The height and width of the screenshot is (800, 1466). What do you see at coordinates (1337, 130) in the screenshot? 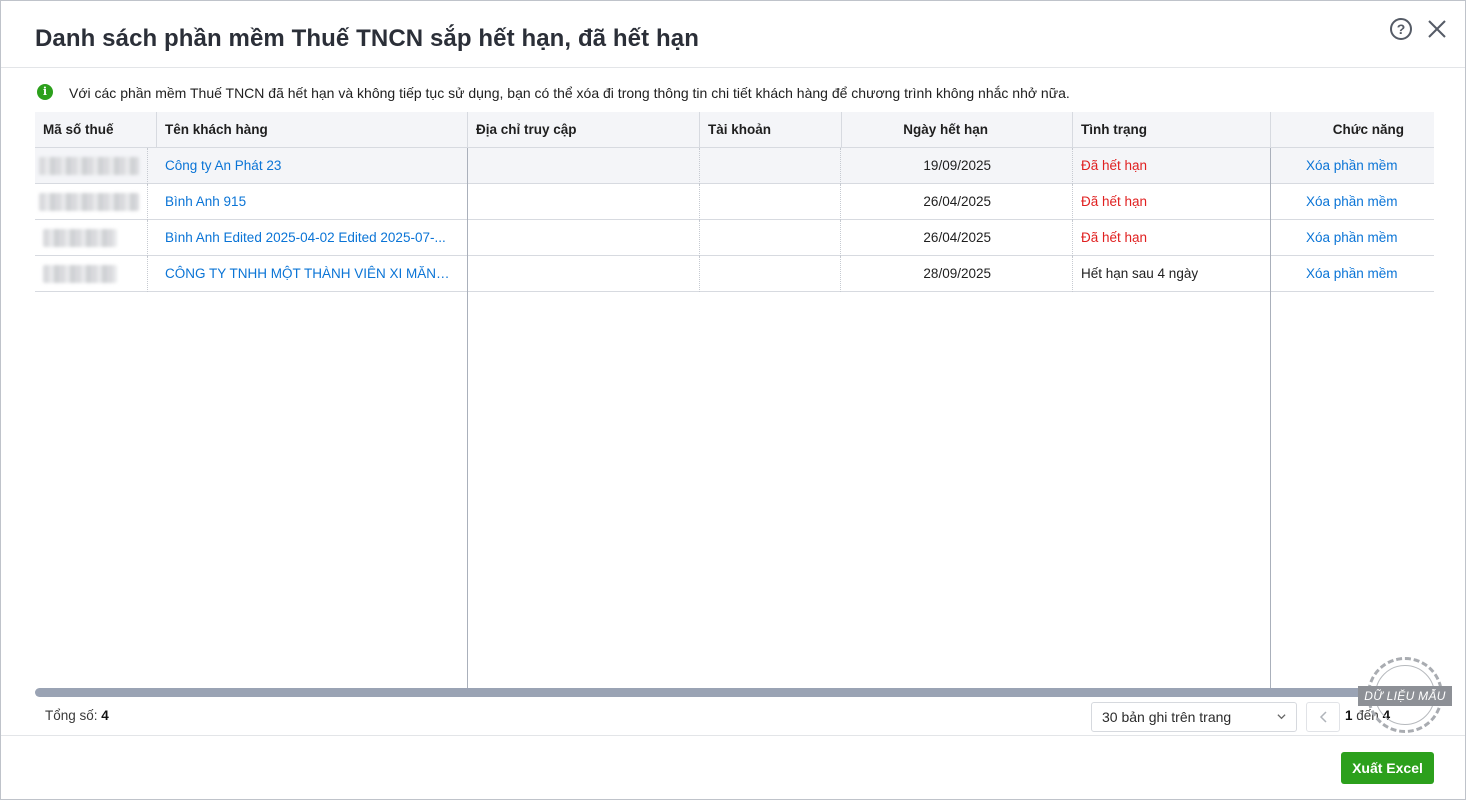
I see `col-header-actions: Chức năng` at bounding box center [1337, 130].